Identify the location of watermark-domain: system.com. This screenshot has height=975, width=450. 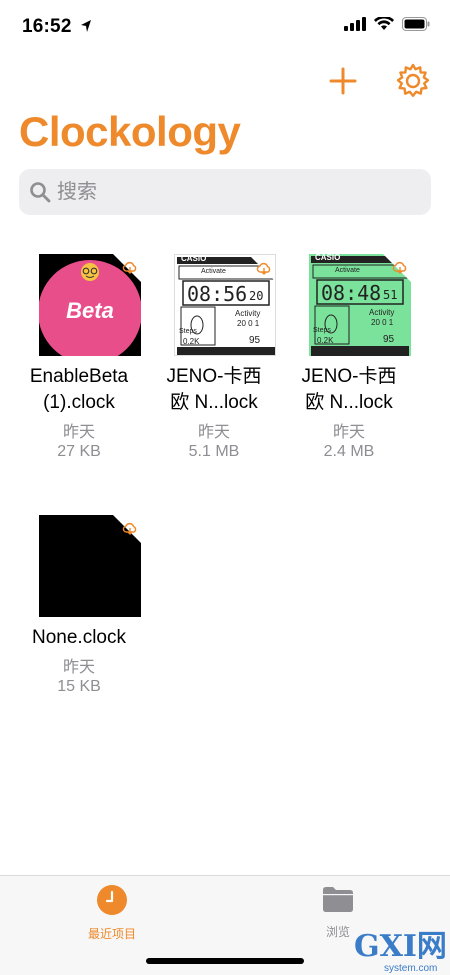
(411, 968).